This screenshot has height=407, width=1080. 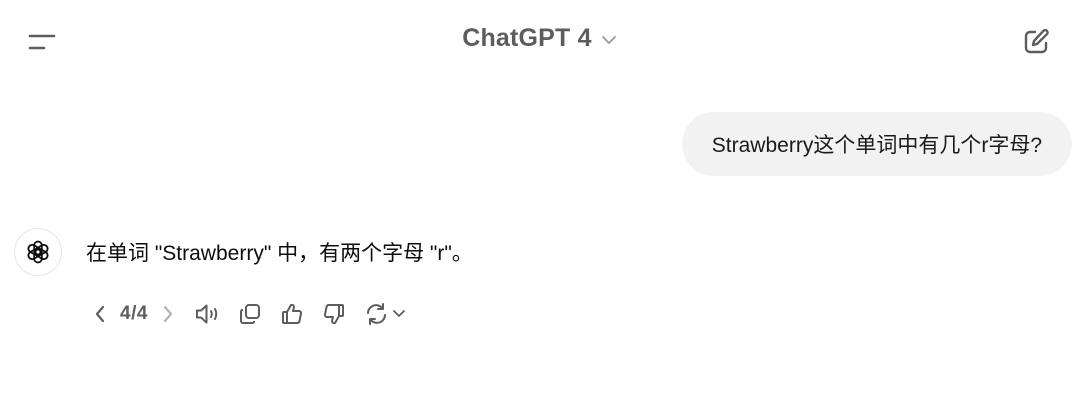 I want to click on response-pager: 4/4, so click(x=134, y=313).